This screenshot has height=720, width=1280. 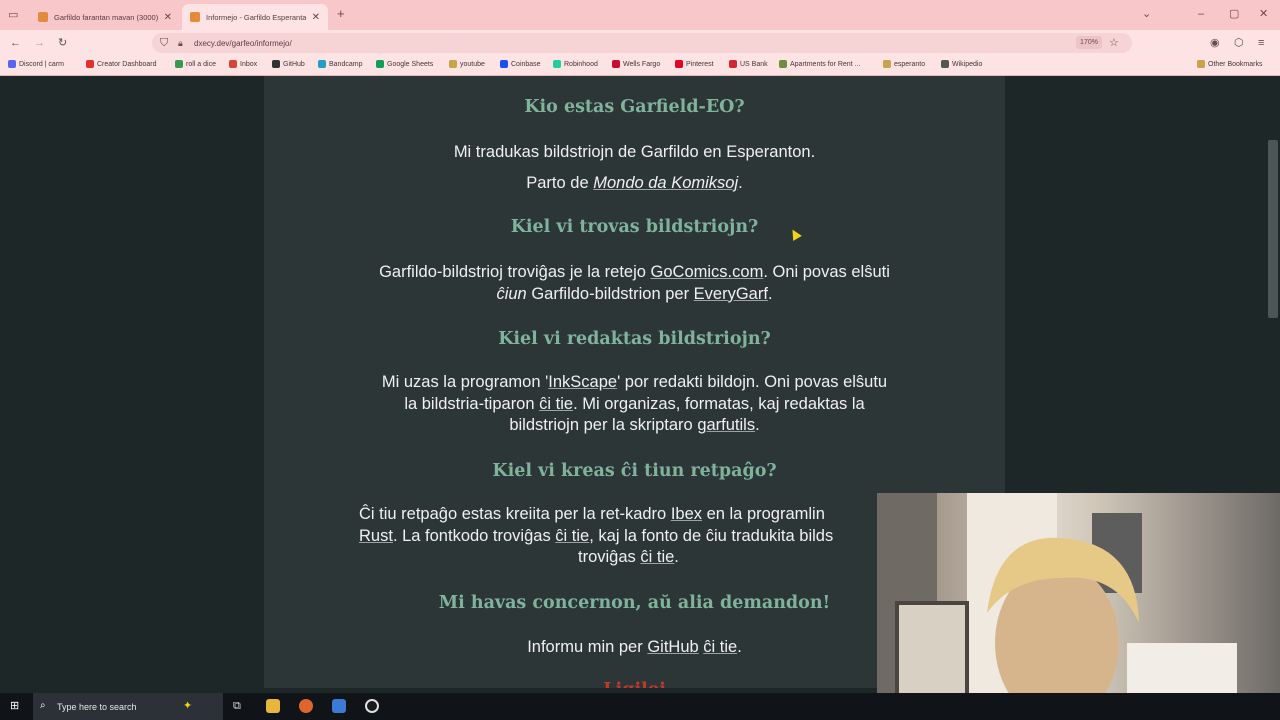 What do you see at coordinates (465, 382) in the screenshot?
I see `text: Mi uzas la programon '` at bounding box center [465, 382].